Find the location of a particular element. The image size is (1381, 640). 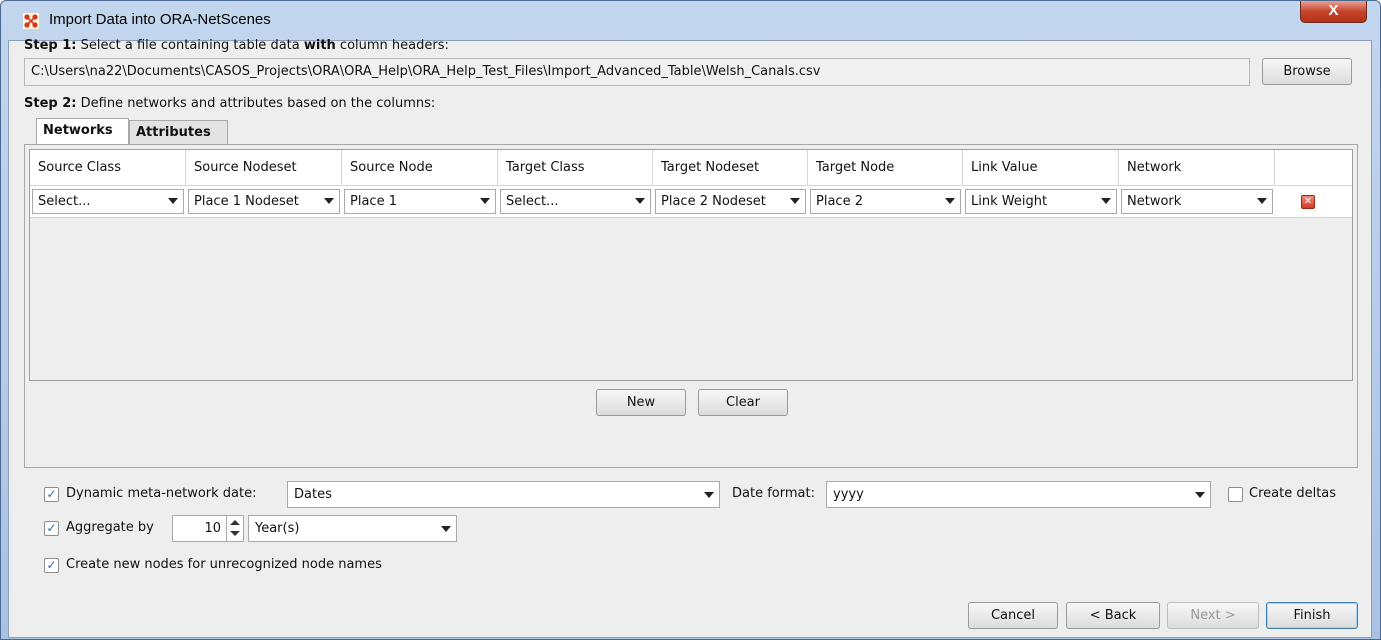

column-header-blank is located at coordinates (1313, 168).